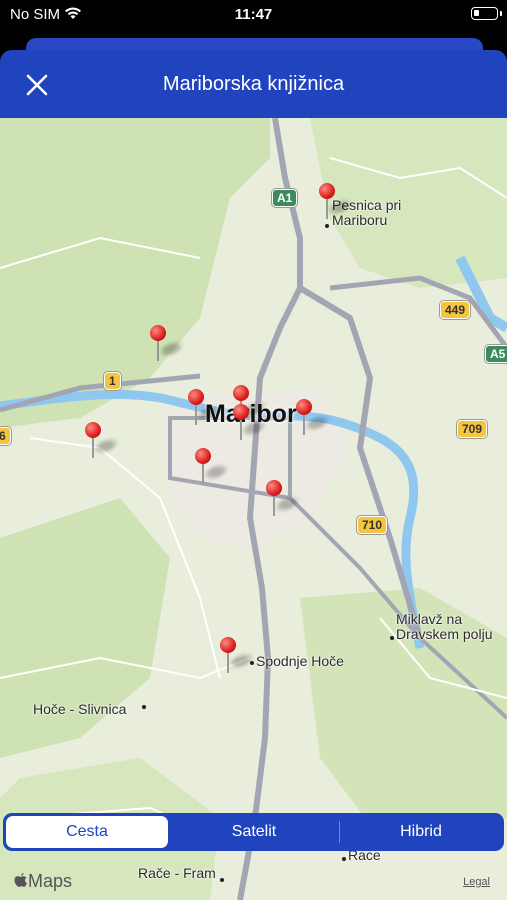 The height and width of the screenshot is (900, 507). I want to click on page-title: Mariborska knjižnica, so click(253, 84).